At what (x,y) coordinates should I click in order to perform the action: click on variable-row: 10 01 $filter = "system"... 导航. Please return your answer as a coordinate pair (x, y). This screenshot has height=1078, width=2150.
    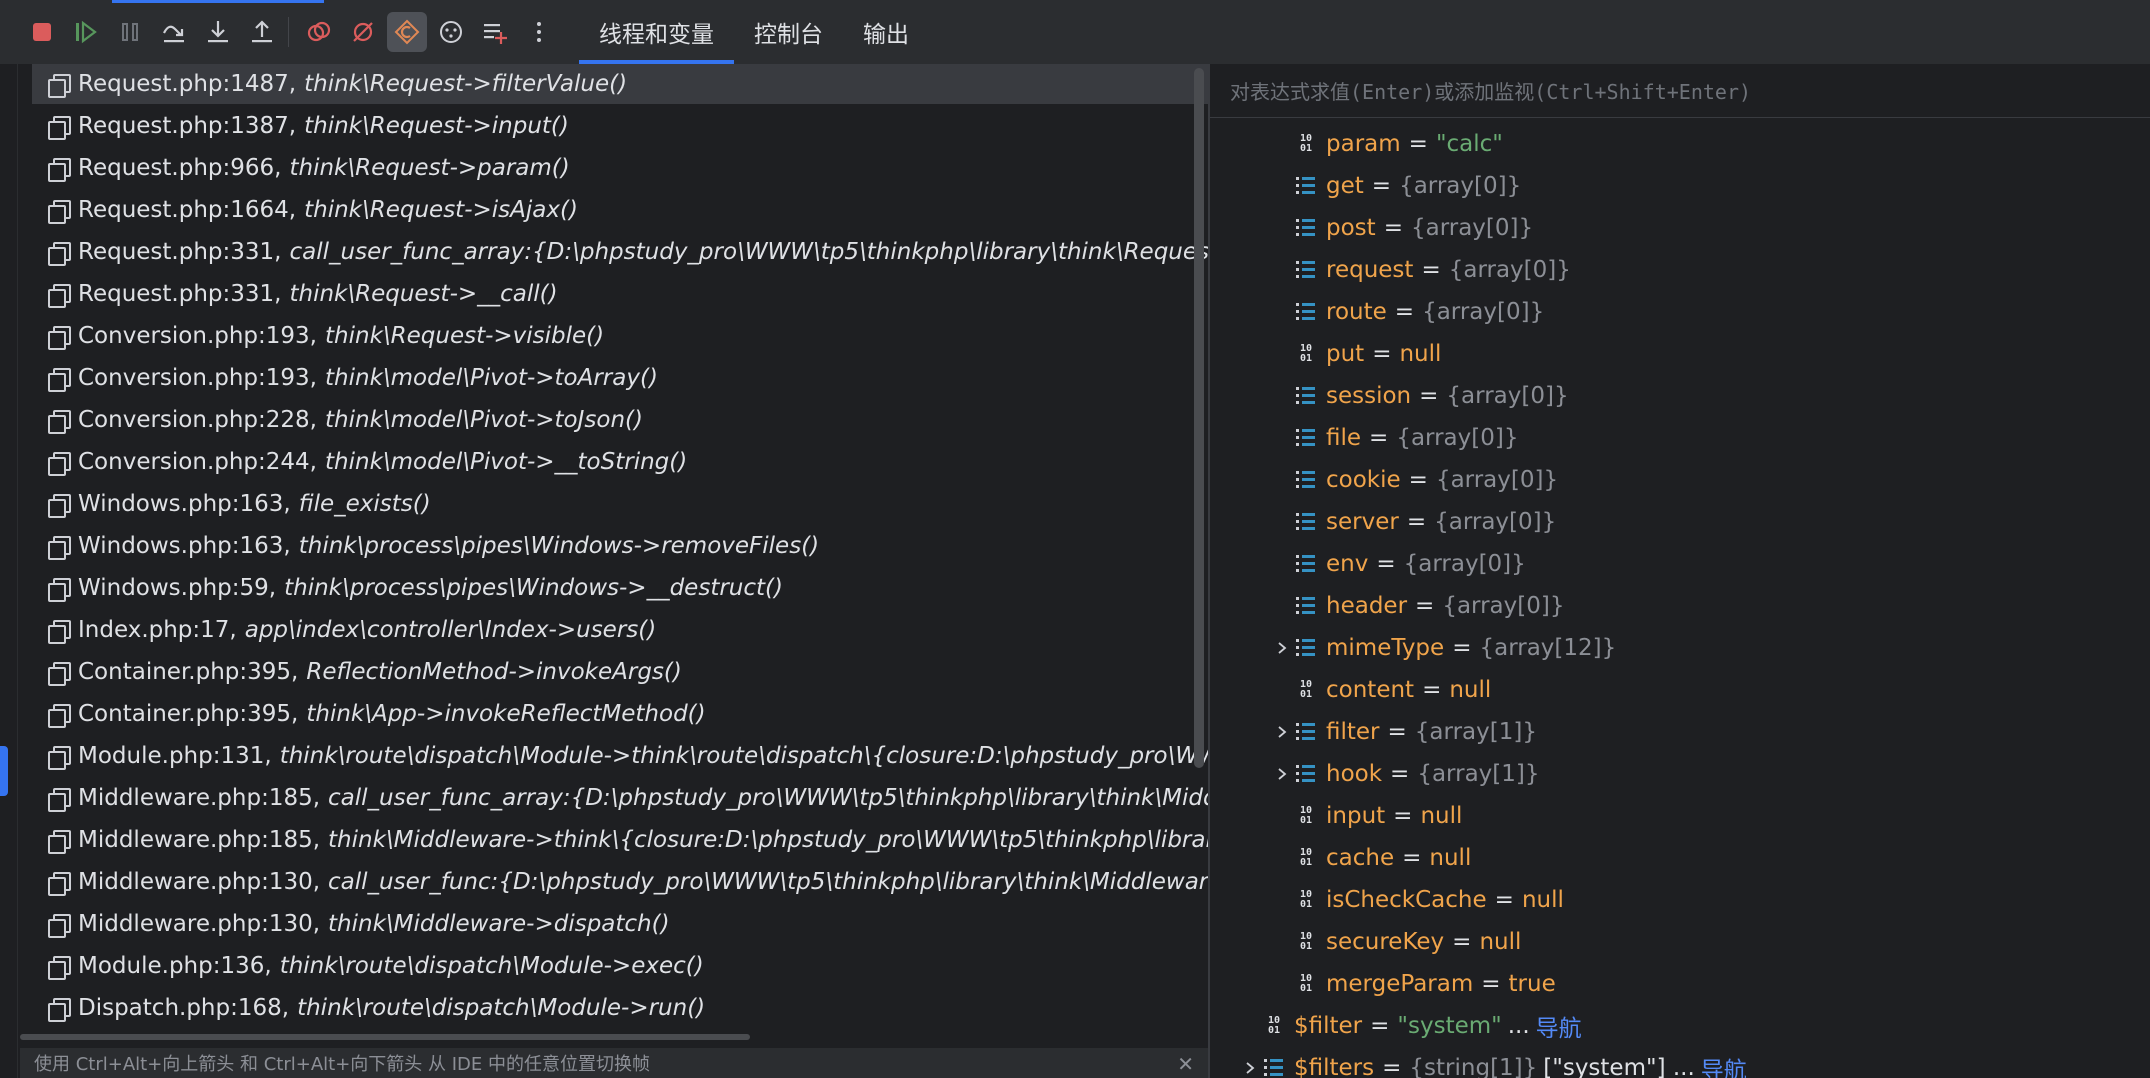
    Looking at the image, I should click on (1410, 1026).